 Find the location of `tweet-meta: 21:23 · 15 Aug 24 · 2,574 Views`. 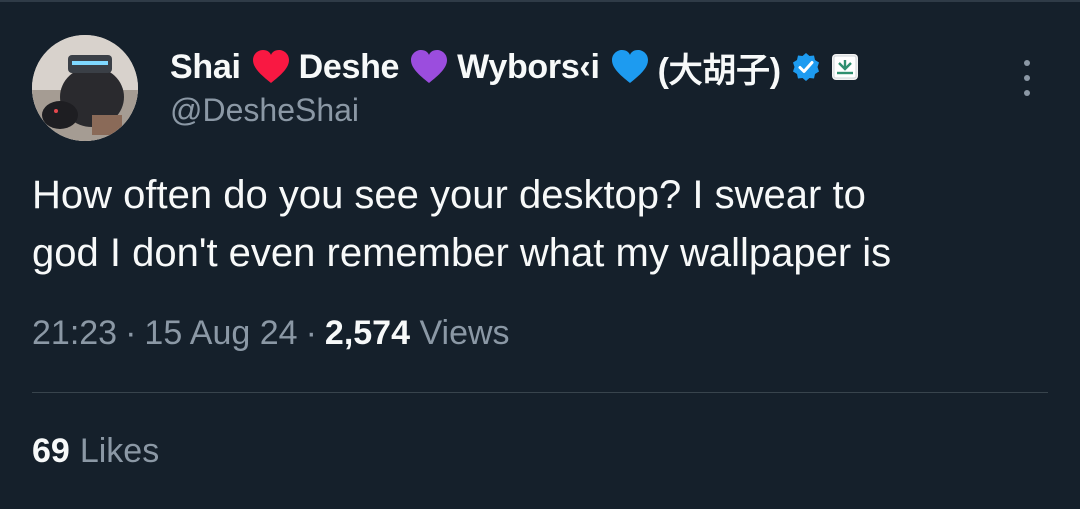

tweet-meta: 21:23 · 15 Aug 24 · 2,574 Views is located at coordinates (271, 333).